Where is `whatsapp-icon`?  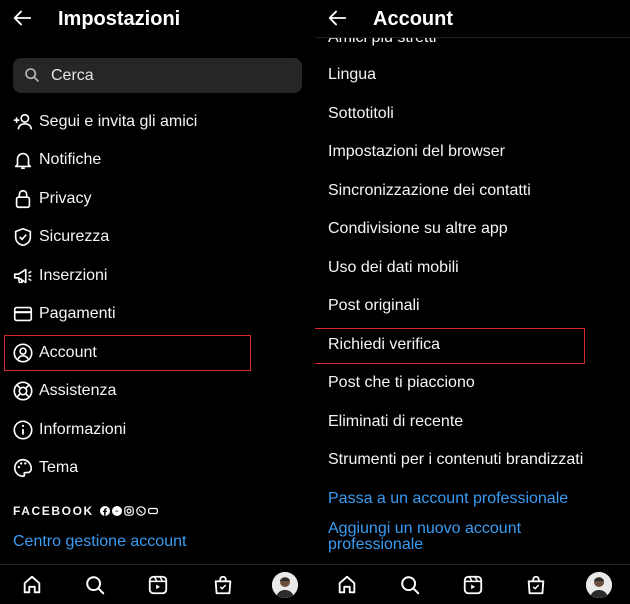 whatsapp-icon is located at coordinates (141, 511).